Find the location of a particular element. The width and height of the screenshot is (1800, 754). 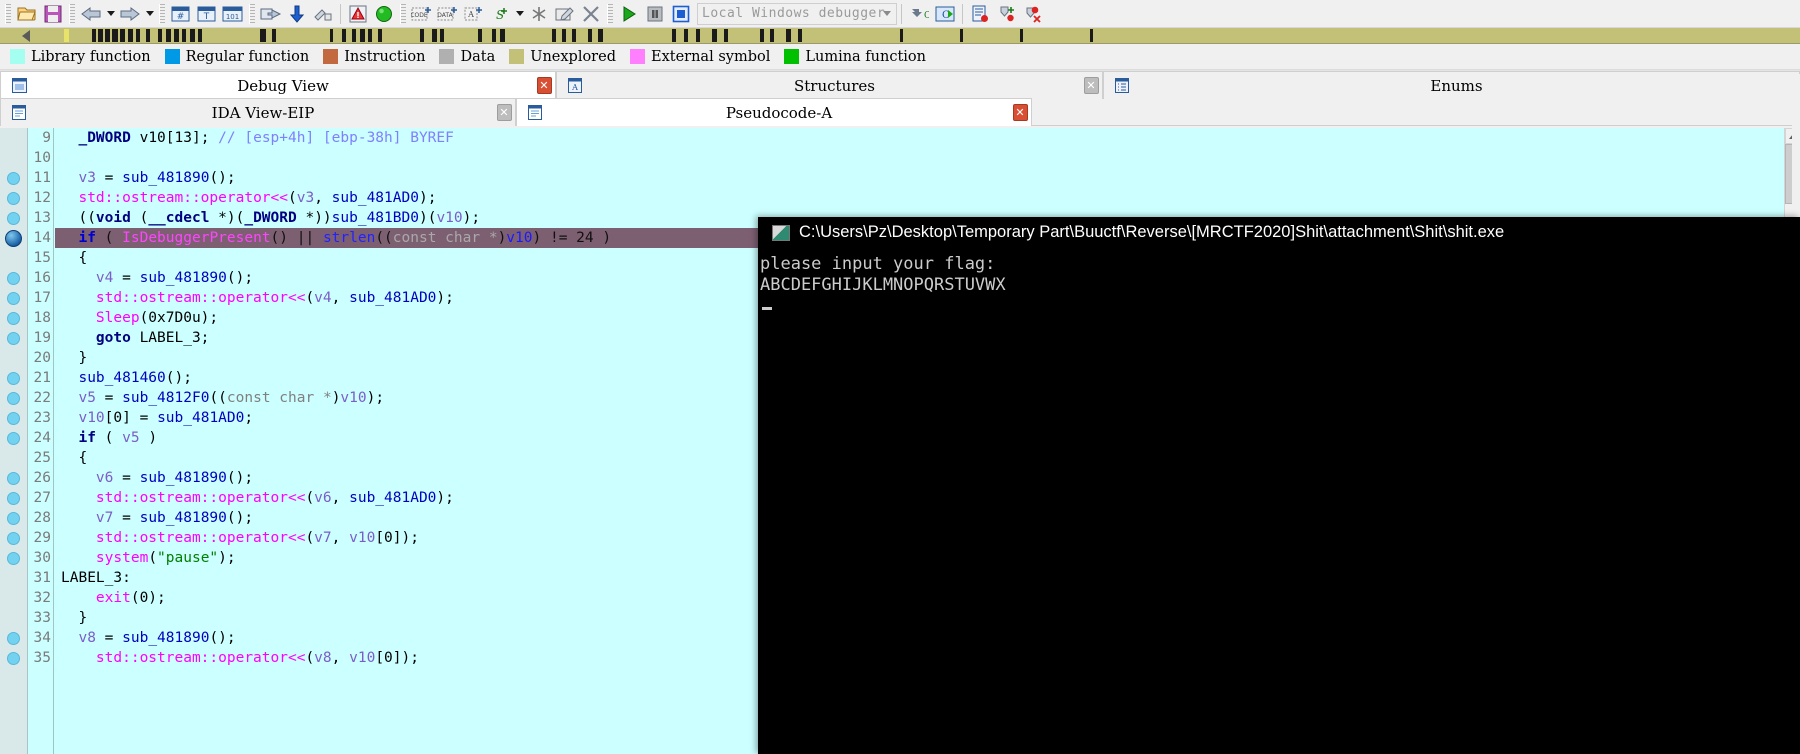

add-ascii-icon: A is located at coordinates (474, 14).